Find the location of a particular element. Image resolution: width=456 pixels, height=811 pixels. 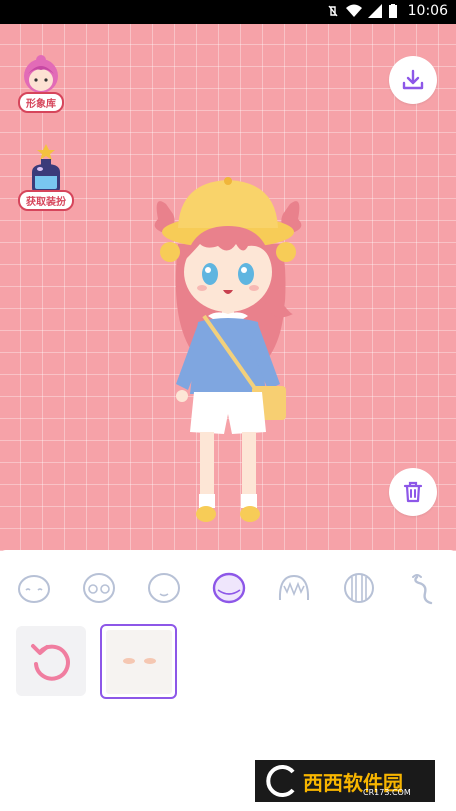

category-bangs is located at coordinates (294, 588).